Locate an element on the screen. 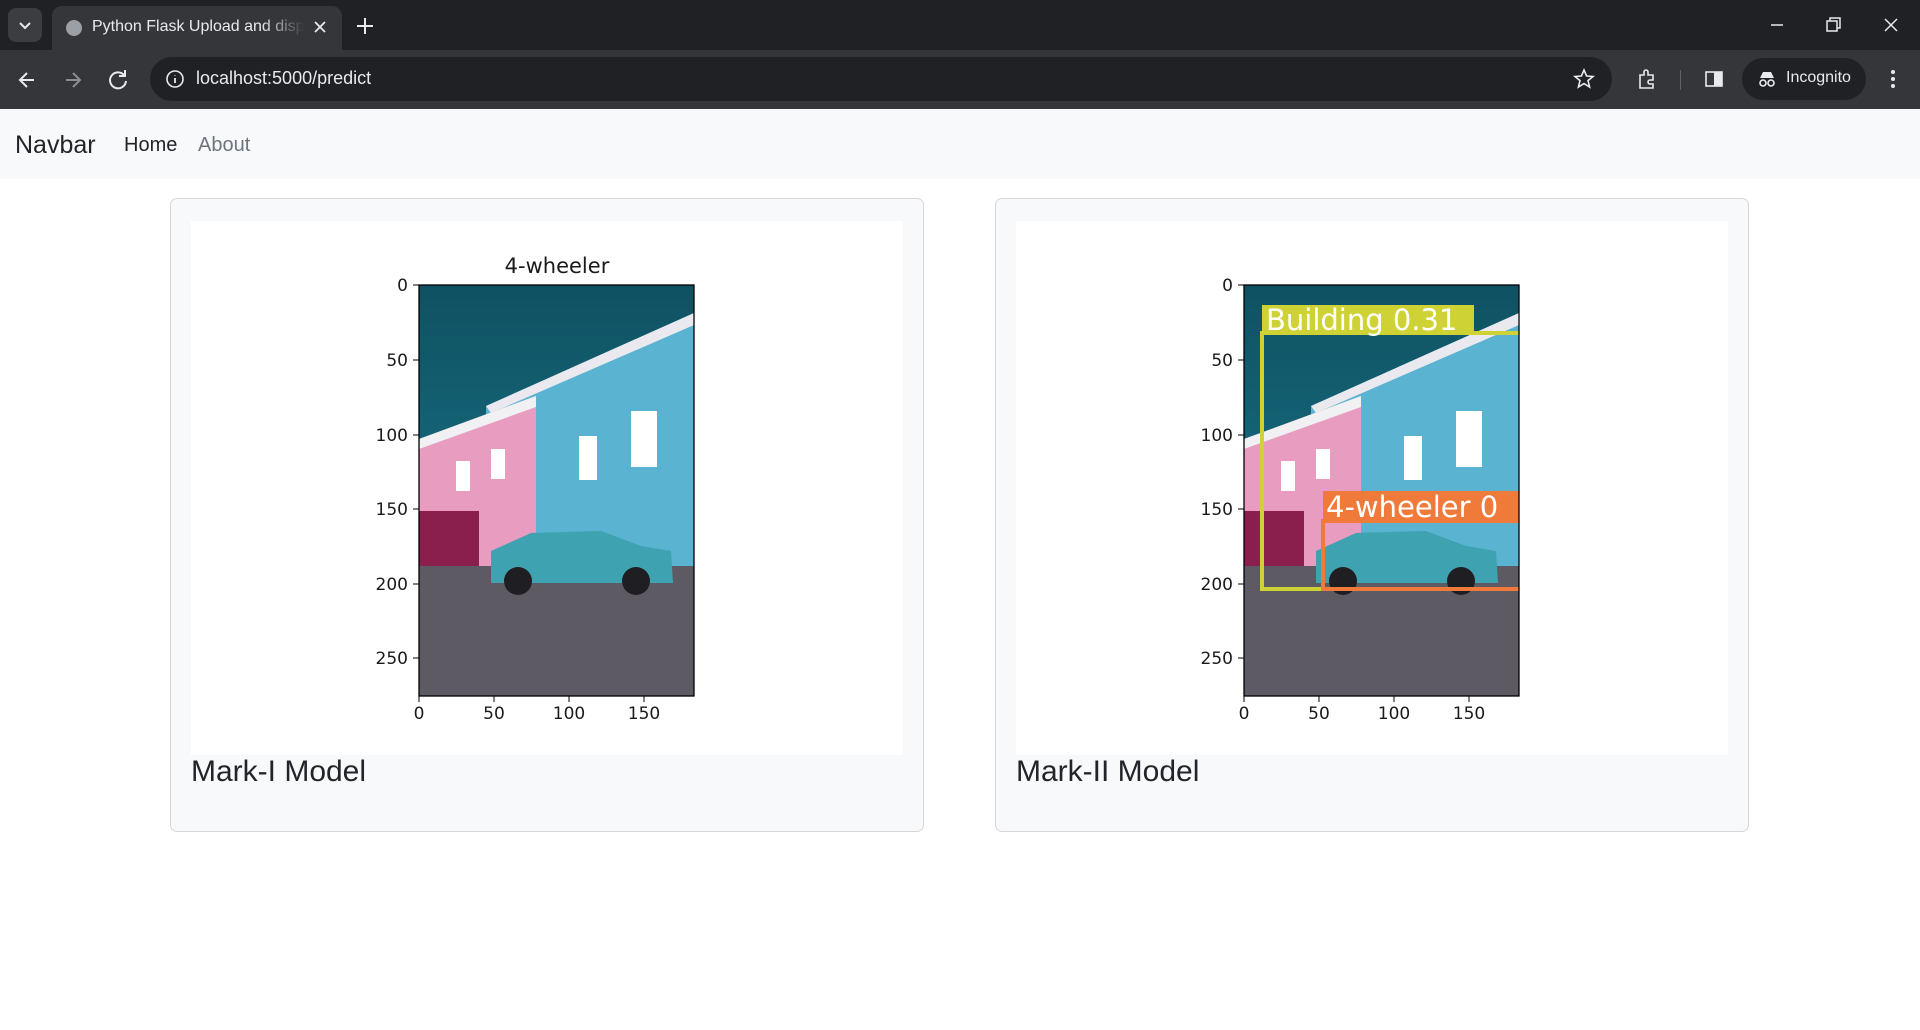  info-icon is located at coordinates (175, 79).